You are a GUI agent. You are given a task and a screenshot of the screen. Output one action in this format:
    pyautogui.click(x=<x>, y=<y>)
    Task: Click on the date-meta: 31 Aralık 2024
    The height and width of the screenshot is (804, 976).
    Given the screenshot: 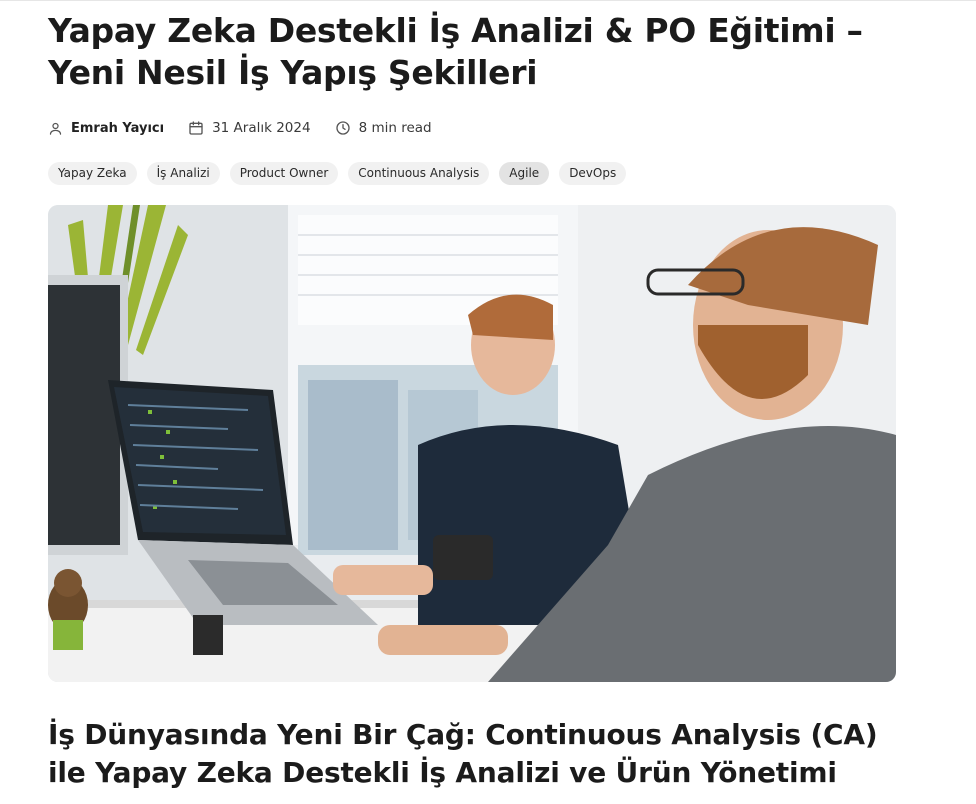 What is the action you would take?
    pyautogui.click(x=249, y=128)
    